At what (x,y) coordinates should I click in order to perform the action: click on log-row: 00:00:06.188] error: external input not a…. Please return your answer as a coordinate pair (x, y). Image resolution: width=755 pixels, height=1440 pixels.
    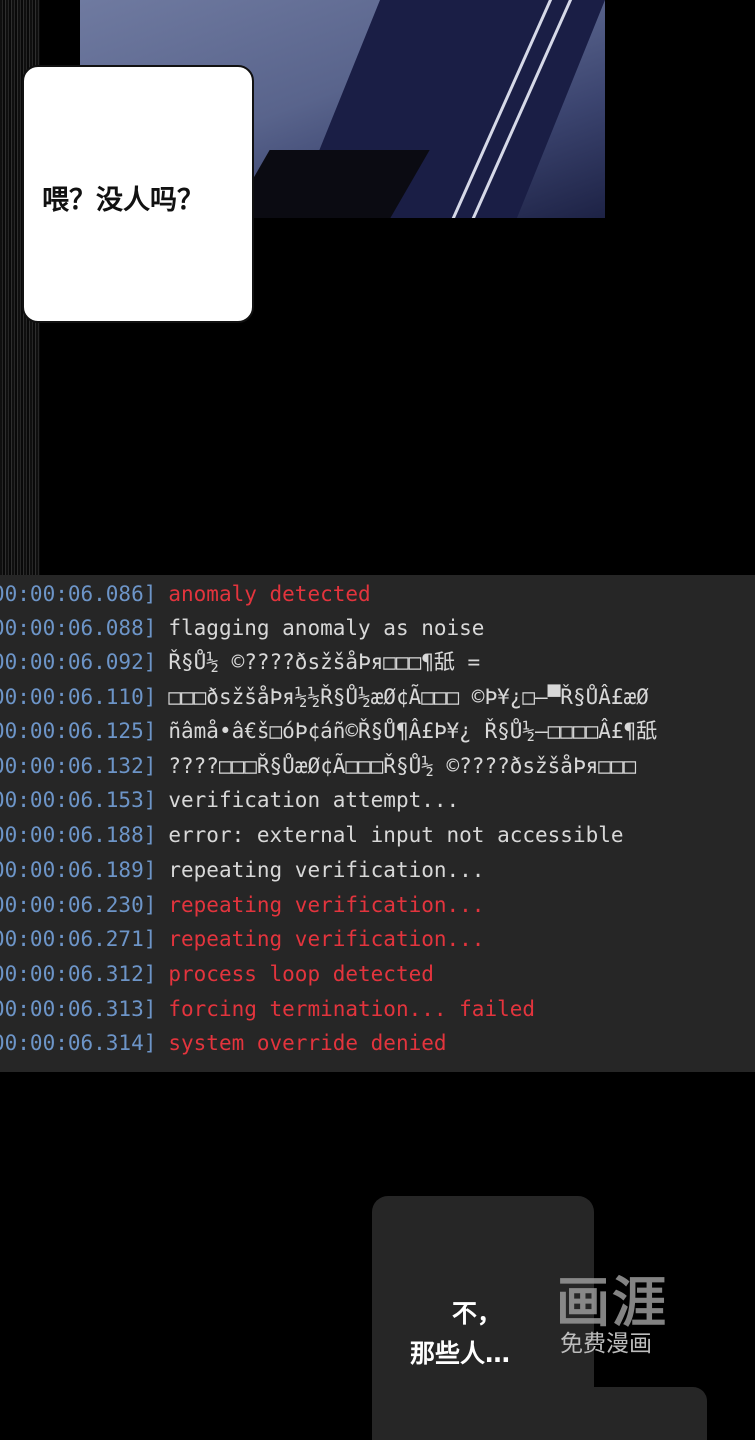
    Looking at the image, I should click on (312, 835).